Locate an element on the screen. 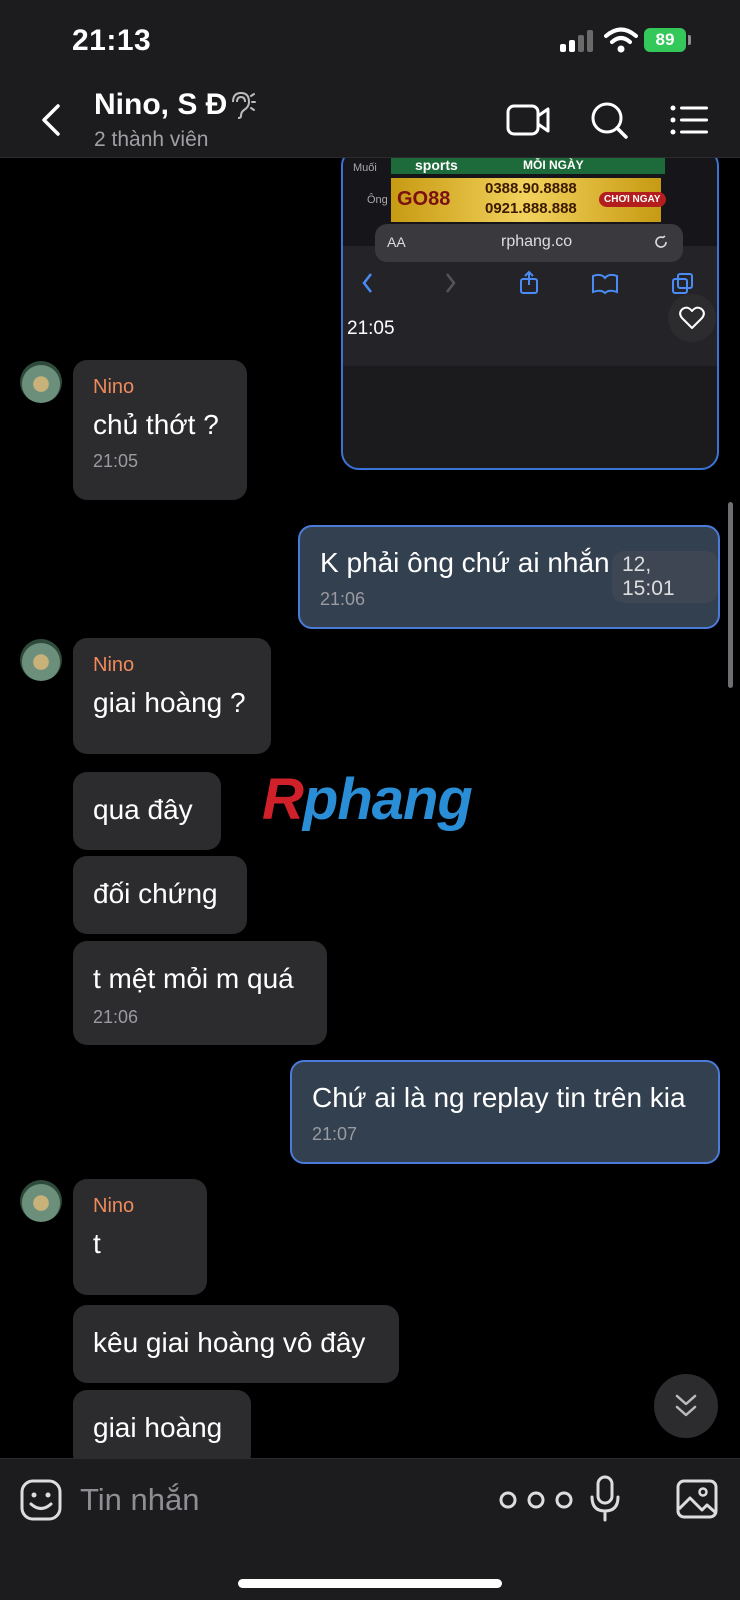  message-text: giai hoàng ? is located at coordinates (169, 702).